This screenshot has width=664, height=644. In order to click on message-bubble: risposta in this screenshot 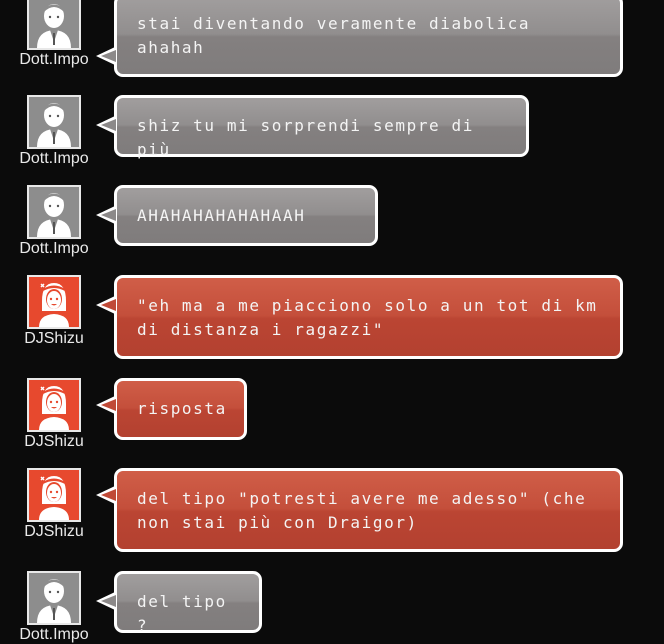, I will do `click(171, 409)`.